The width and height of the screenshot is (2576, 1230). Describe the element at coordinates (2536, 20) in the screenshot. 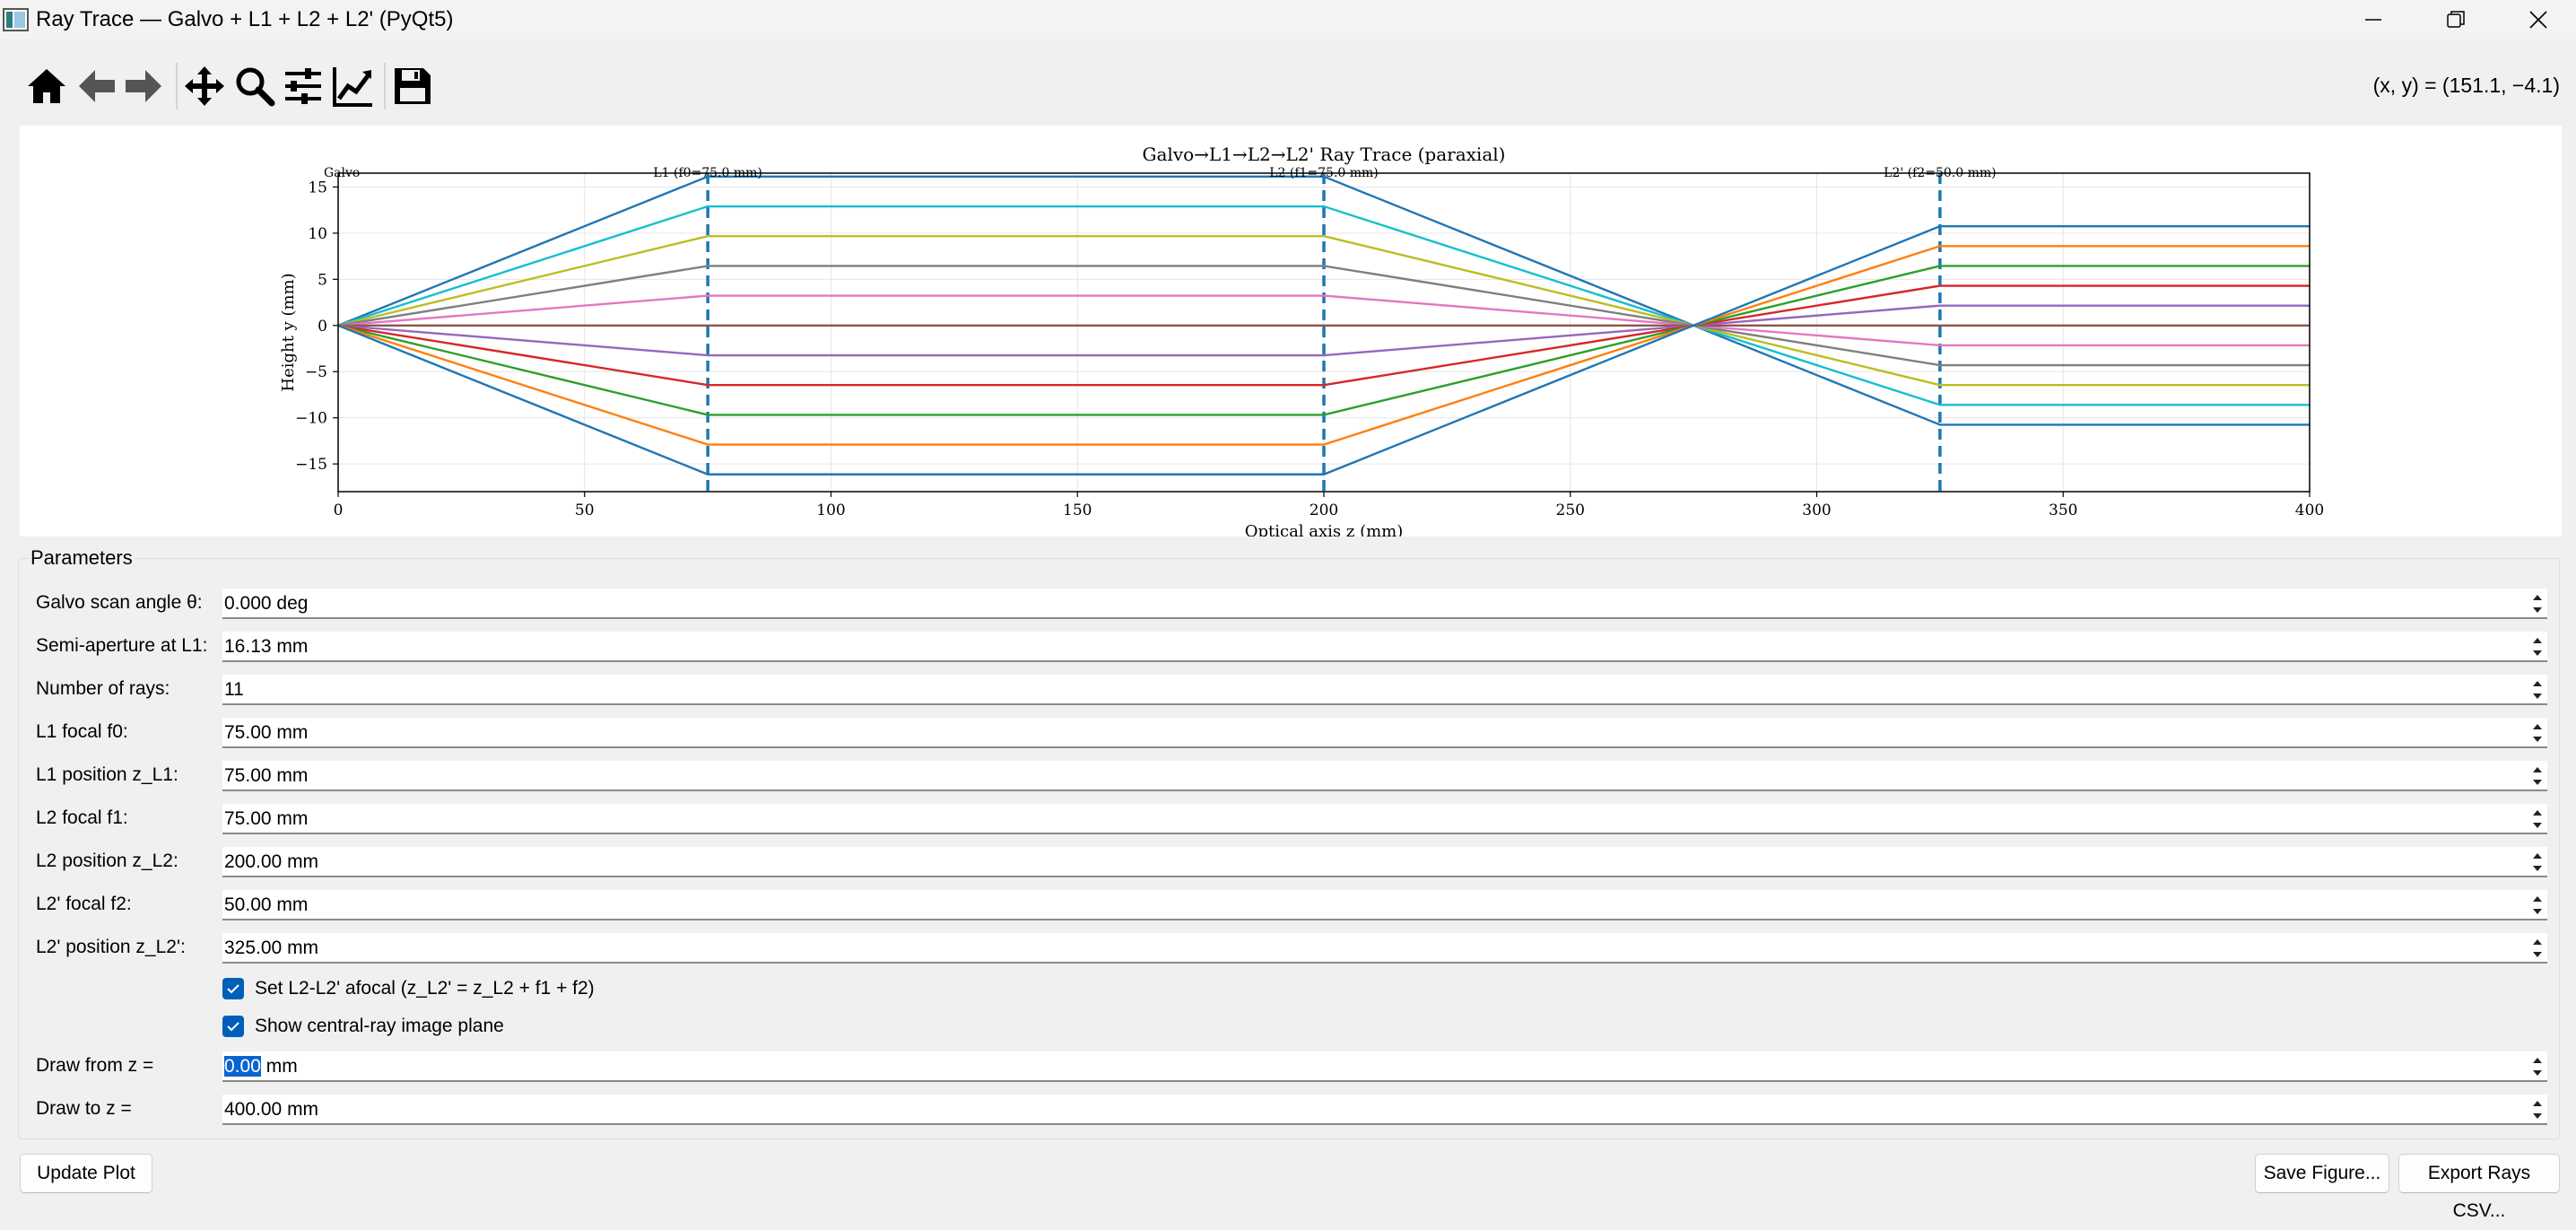

I see `close-button` at that location.